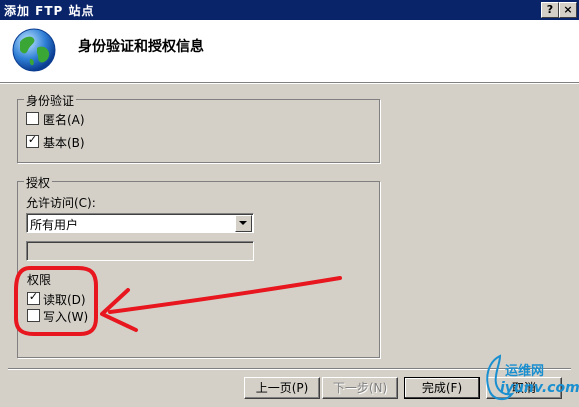 This screenshot has width=579, height=407. I want to click on anonymous-label: 匿名(A), so click(64, 119).